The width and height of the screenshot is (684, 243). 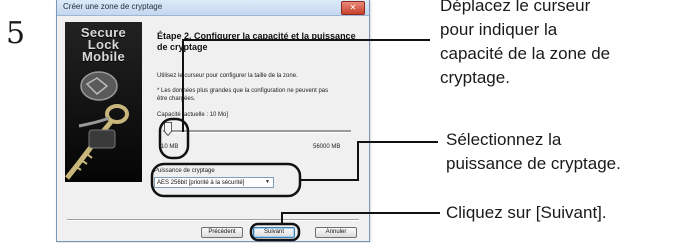 I want to click on capacity-label: Capacité [actuelle : 10 Mo], so click(x=193, y=115).